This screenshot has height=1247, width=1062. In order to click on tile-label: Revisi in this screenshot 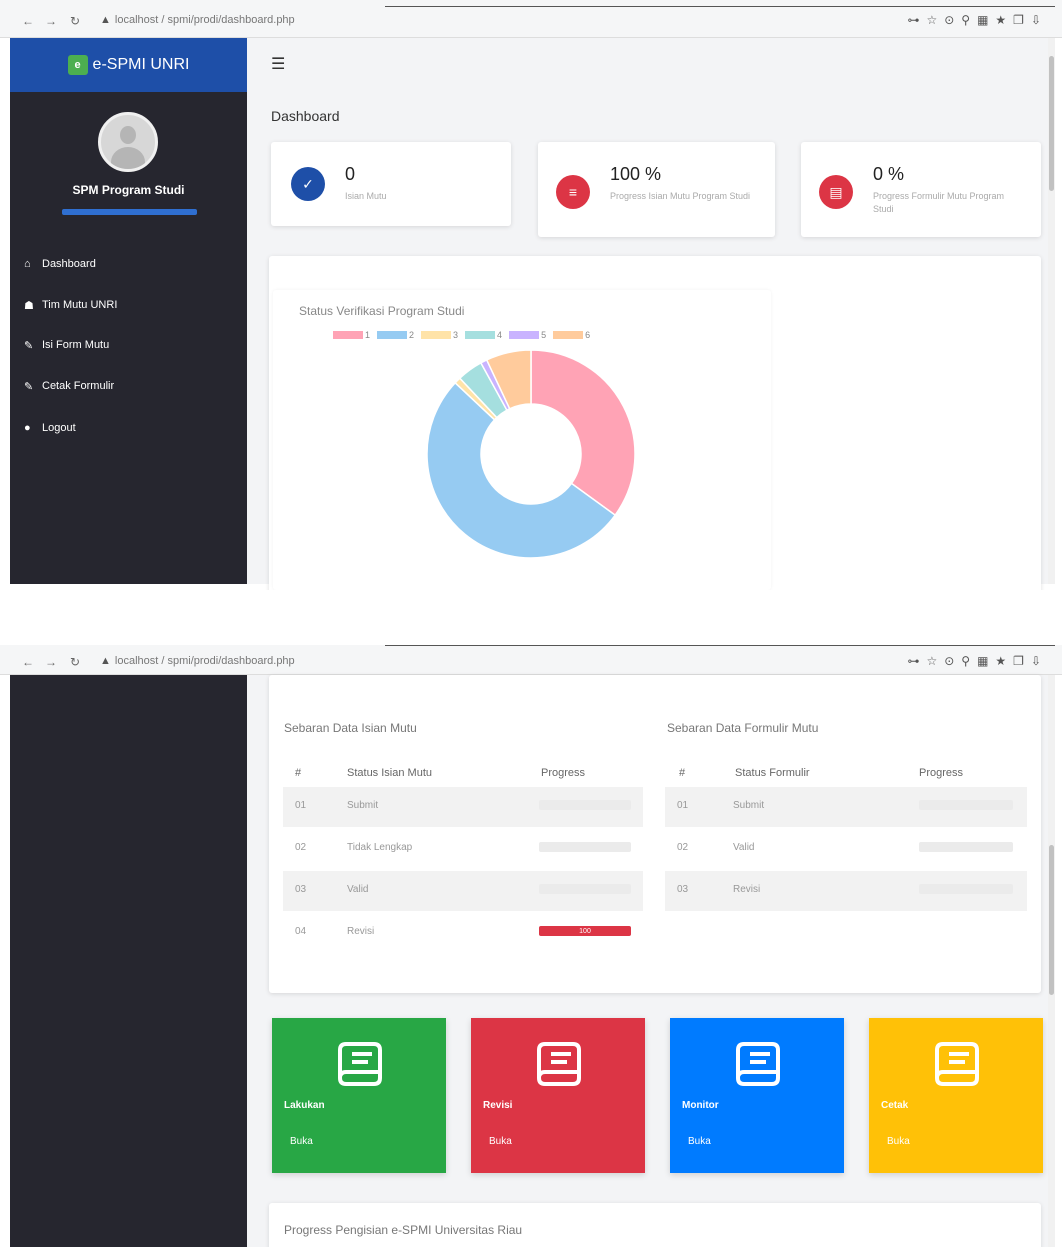, I will do `click(498, 1105)`.